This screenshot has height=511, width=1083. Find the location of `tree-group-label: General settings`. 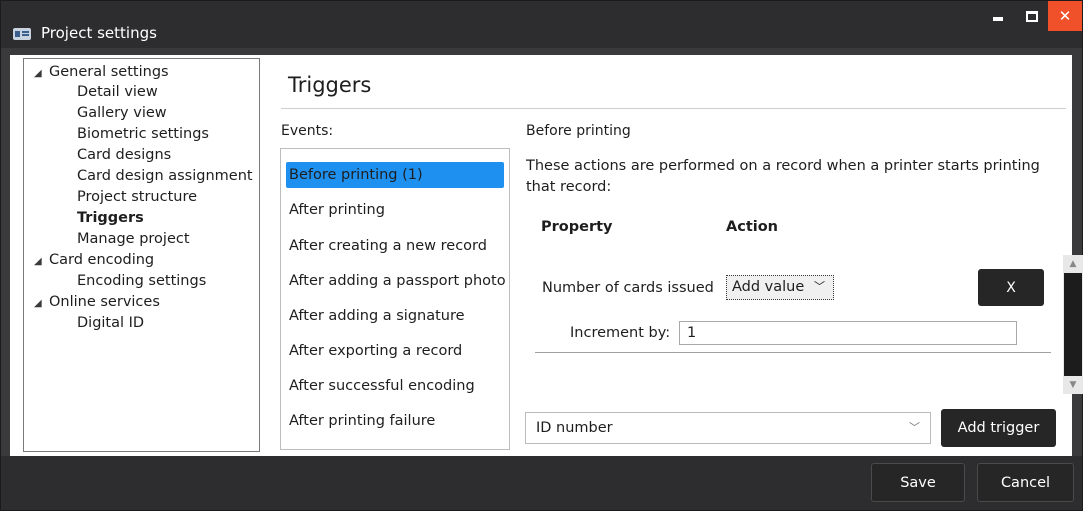

tree-group-label: General settings is located at coordinates (109, 72).